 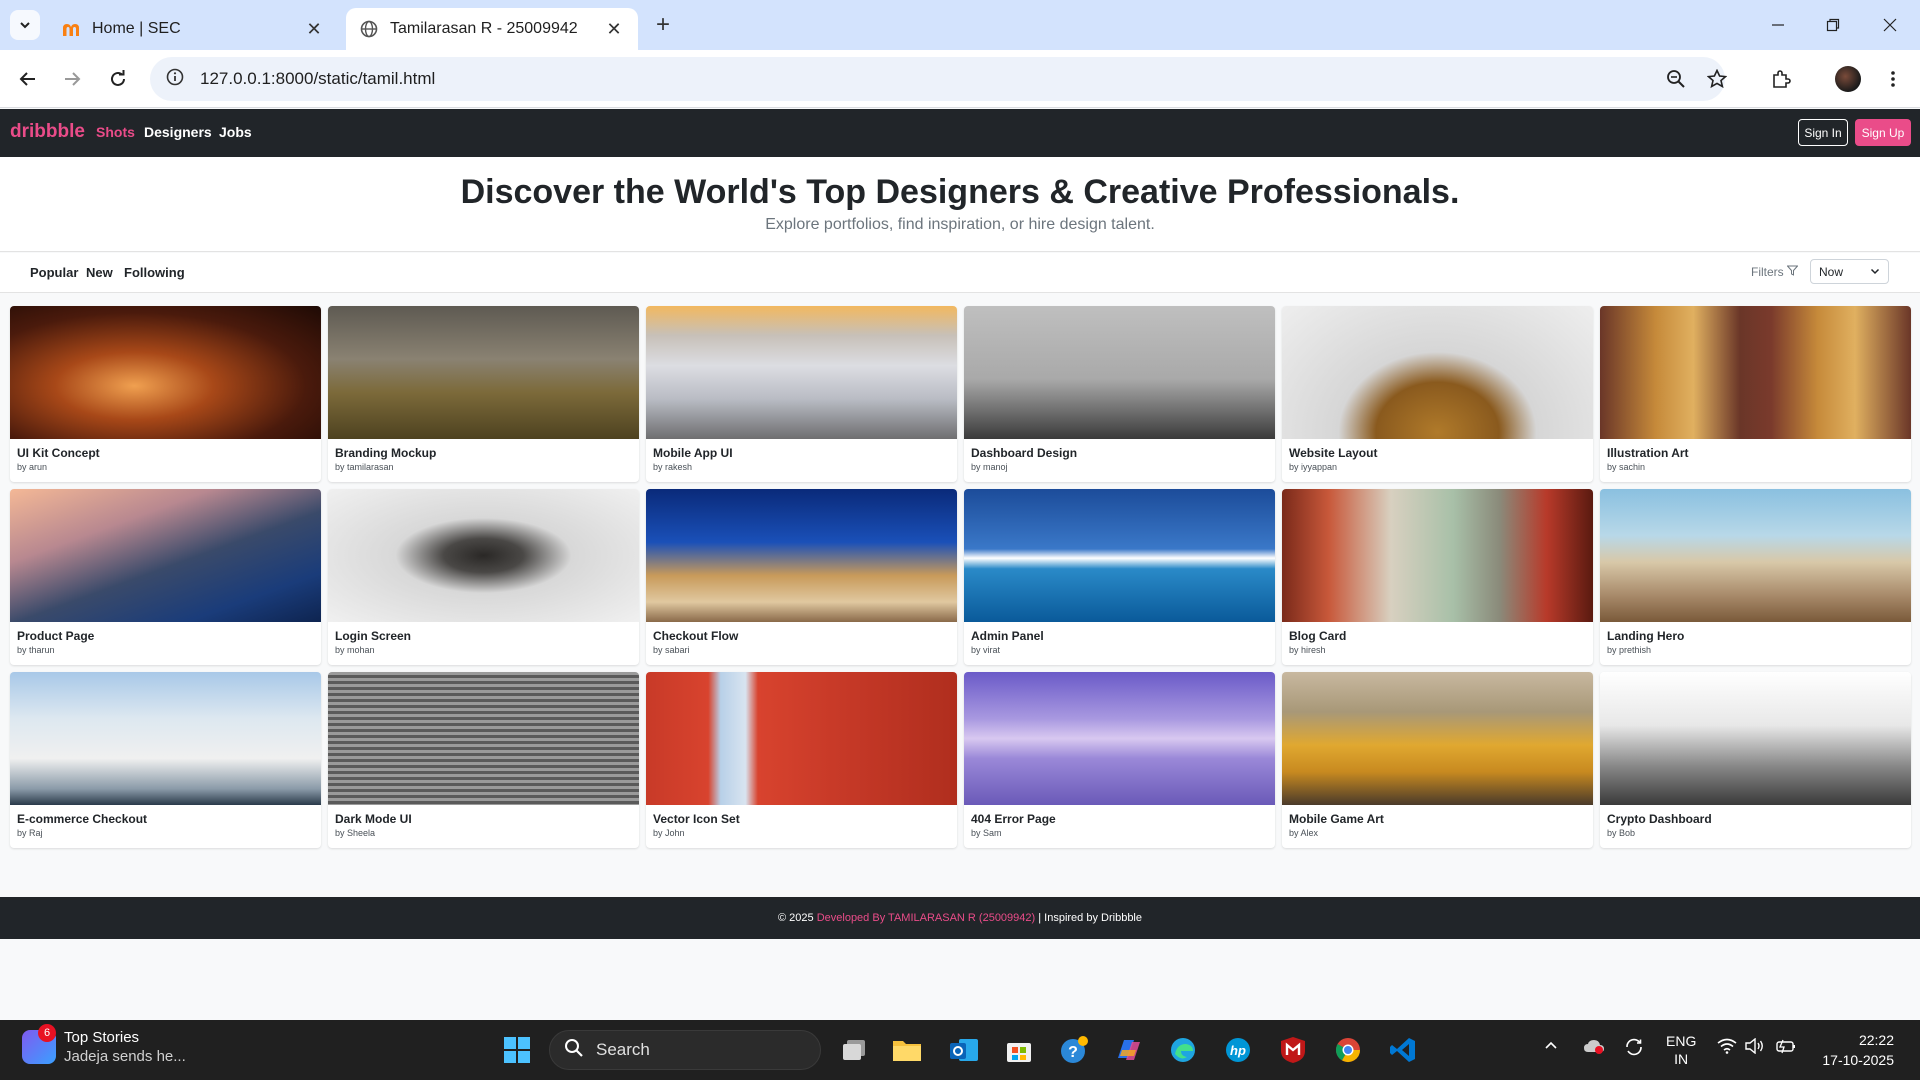 I want to click on volume-icon, so click(x=1755, y=1047).